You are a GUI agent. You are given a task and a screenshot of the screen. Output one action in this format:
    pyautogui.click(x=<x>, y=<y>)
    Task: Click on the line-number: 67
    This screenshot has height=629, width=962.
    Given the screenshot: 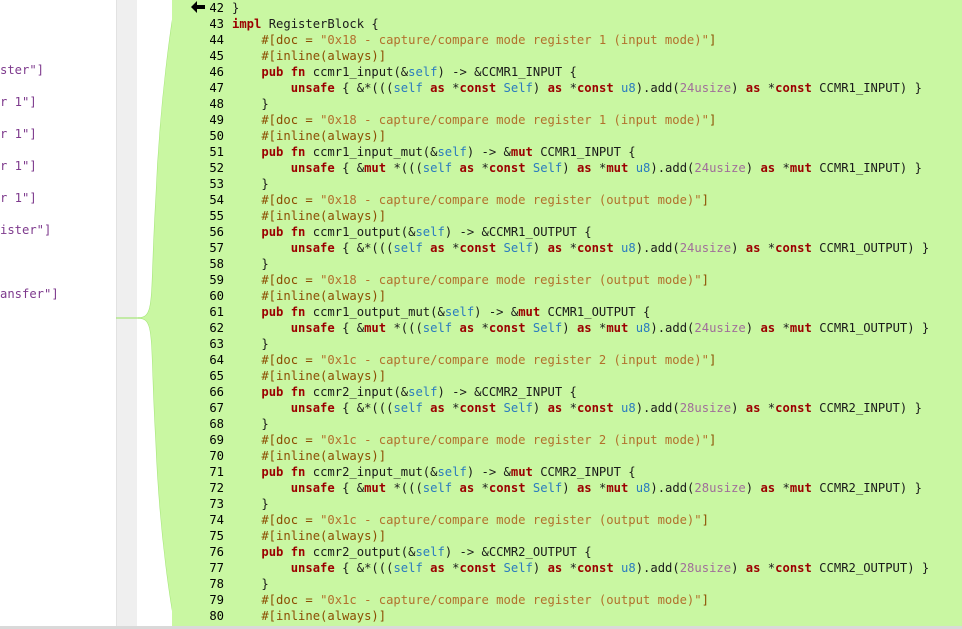 What is the action you would take?
    pyautogui.click(x=198, y=408)
    